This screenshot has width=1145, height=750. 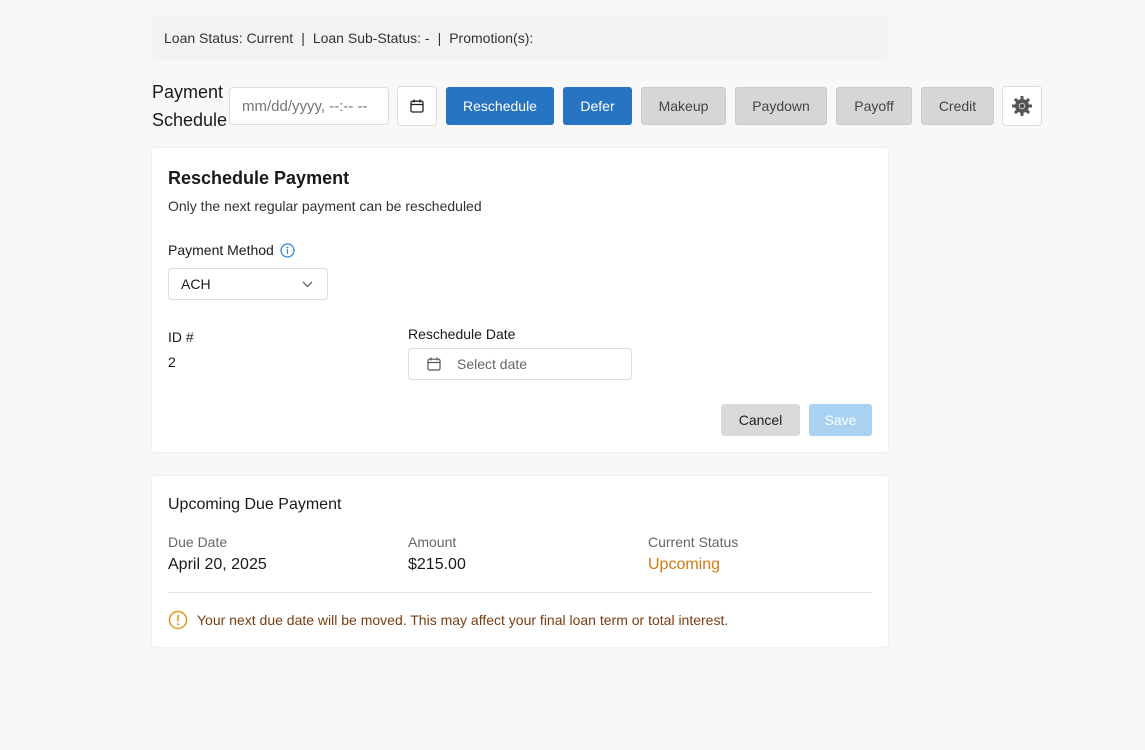 I want to click on loan-sub-status: Loan Sub-Status: -, so click(x=371, y=38).